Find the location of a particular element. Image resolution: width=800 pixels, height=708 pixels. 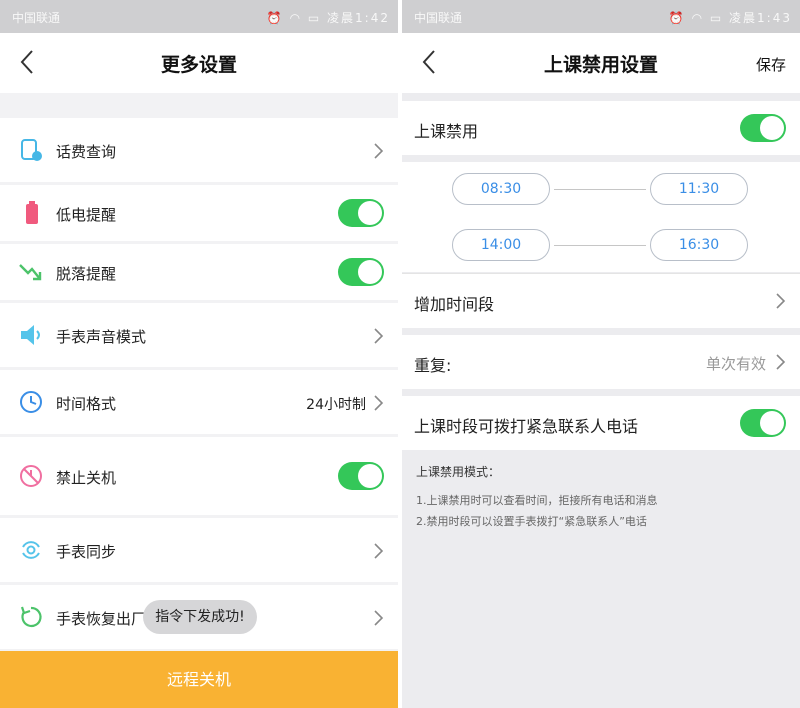

nav-bar: 更多设置 is located at coordinates (199, 63).